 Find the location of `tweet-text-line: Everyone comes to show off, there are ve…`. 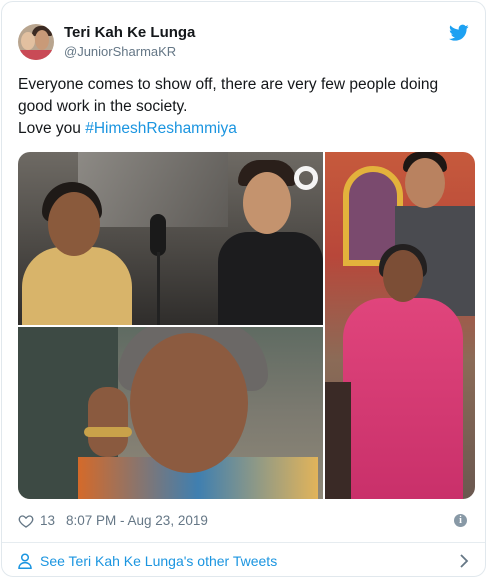

tweet-text-line: Everyone comes to show off, there are ve… is located at coordinates (228, 84).